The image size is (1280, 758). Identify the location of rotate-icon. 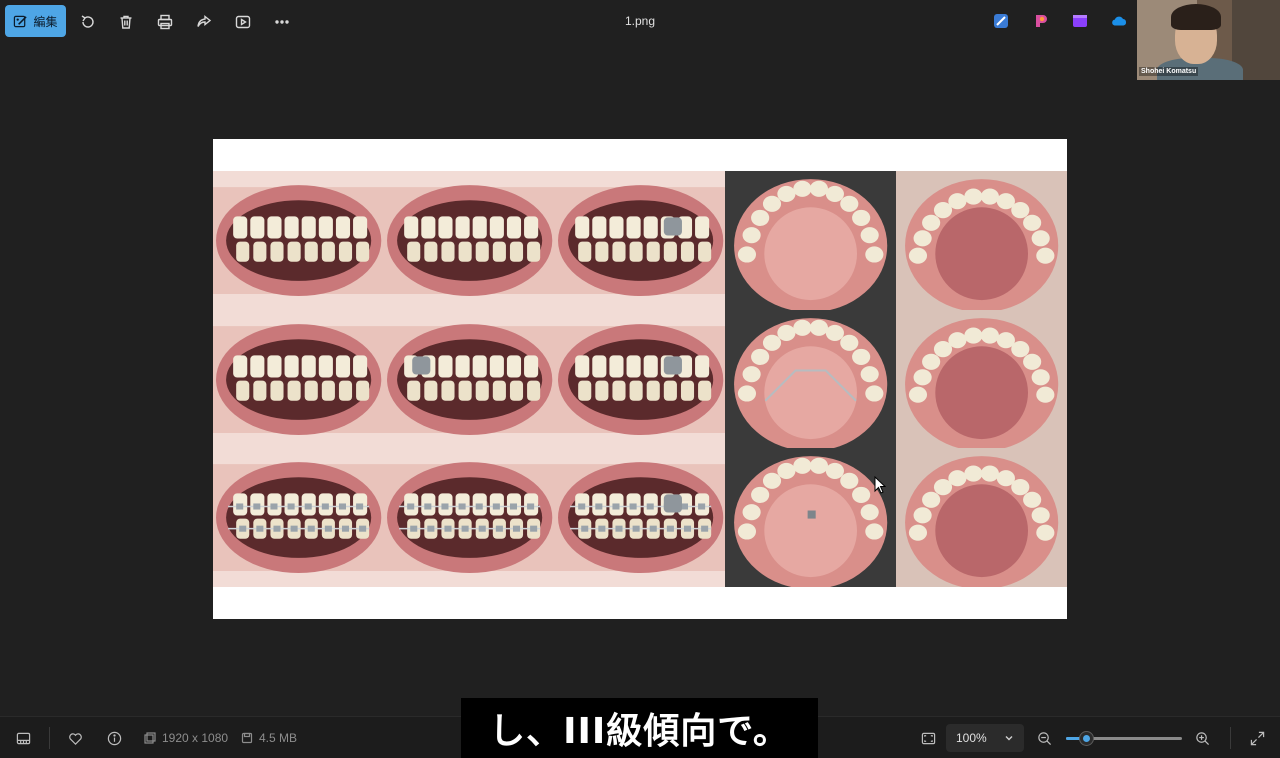
(87, 21).